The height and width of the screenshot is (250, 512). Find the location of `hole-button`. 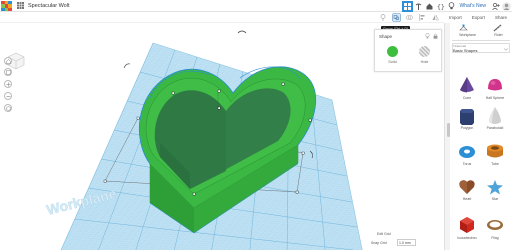

hole-button is located at coordinates (424, 51).